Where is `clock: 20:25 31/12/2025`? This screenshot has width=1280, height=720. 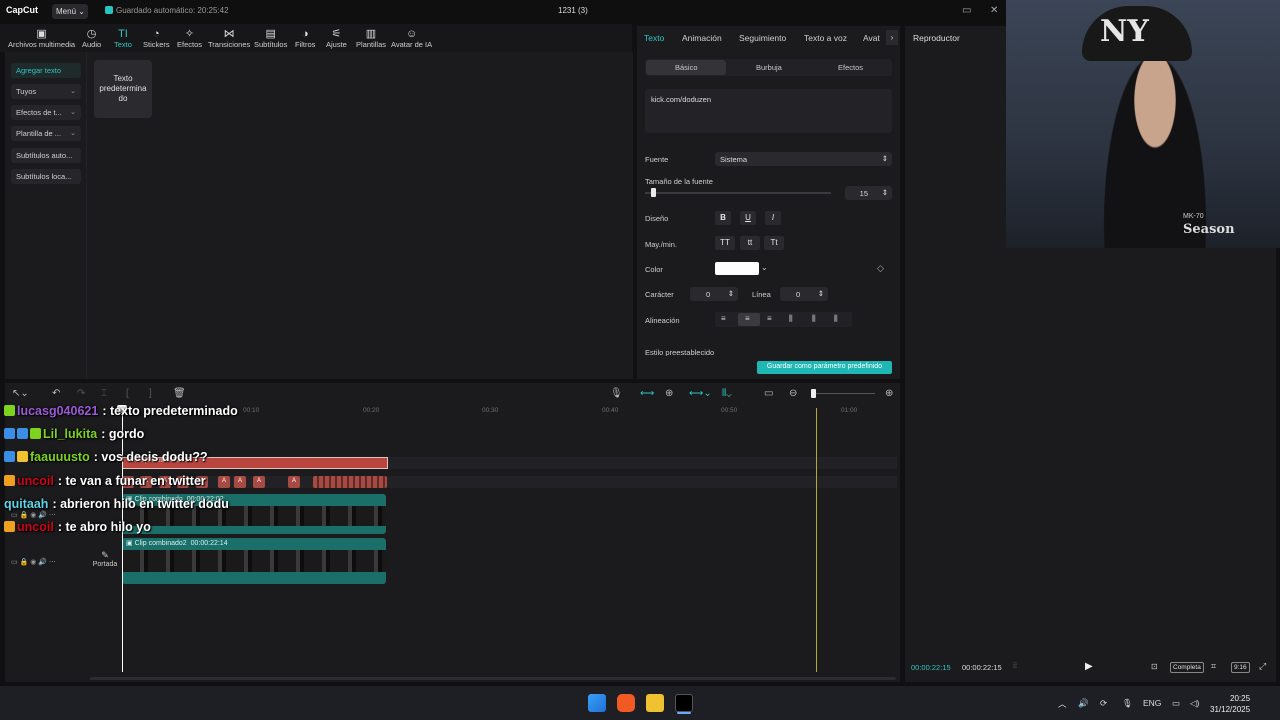 clock: 20:25 31/12/2025 is located at coordinates (1230, 704).